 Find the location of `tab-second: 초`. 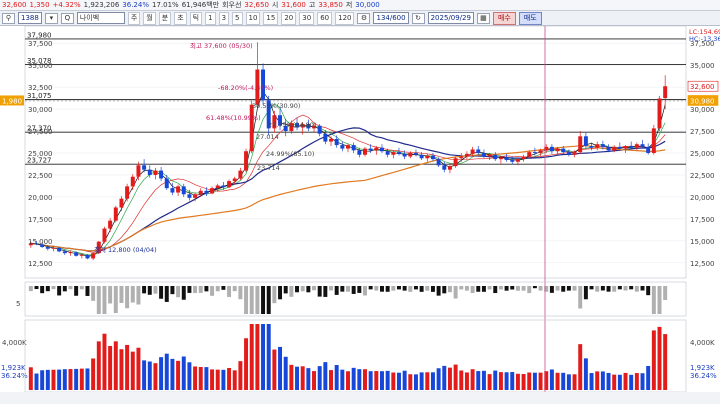

tab-second: 초 is located at coordinates (180, 18).